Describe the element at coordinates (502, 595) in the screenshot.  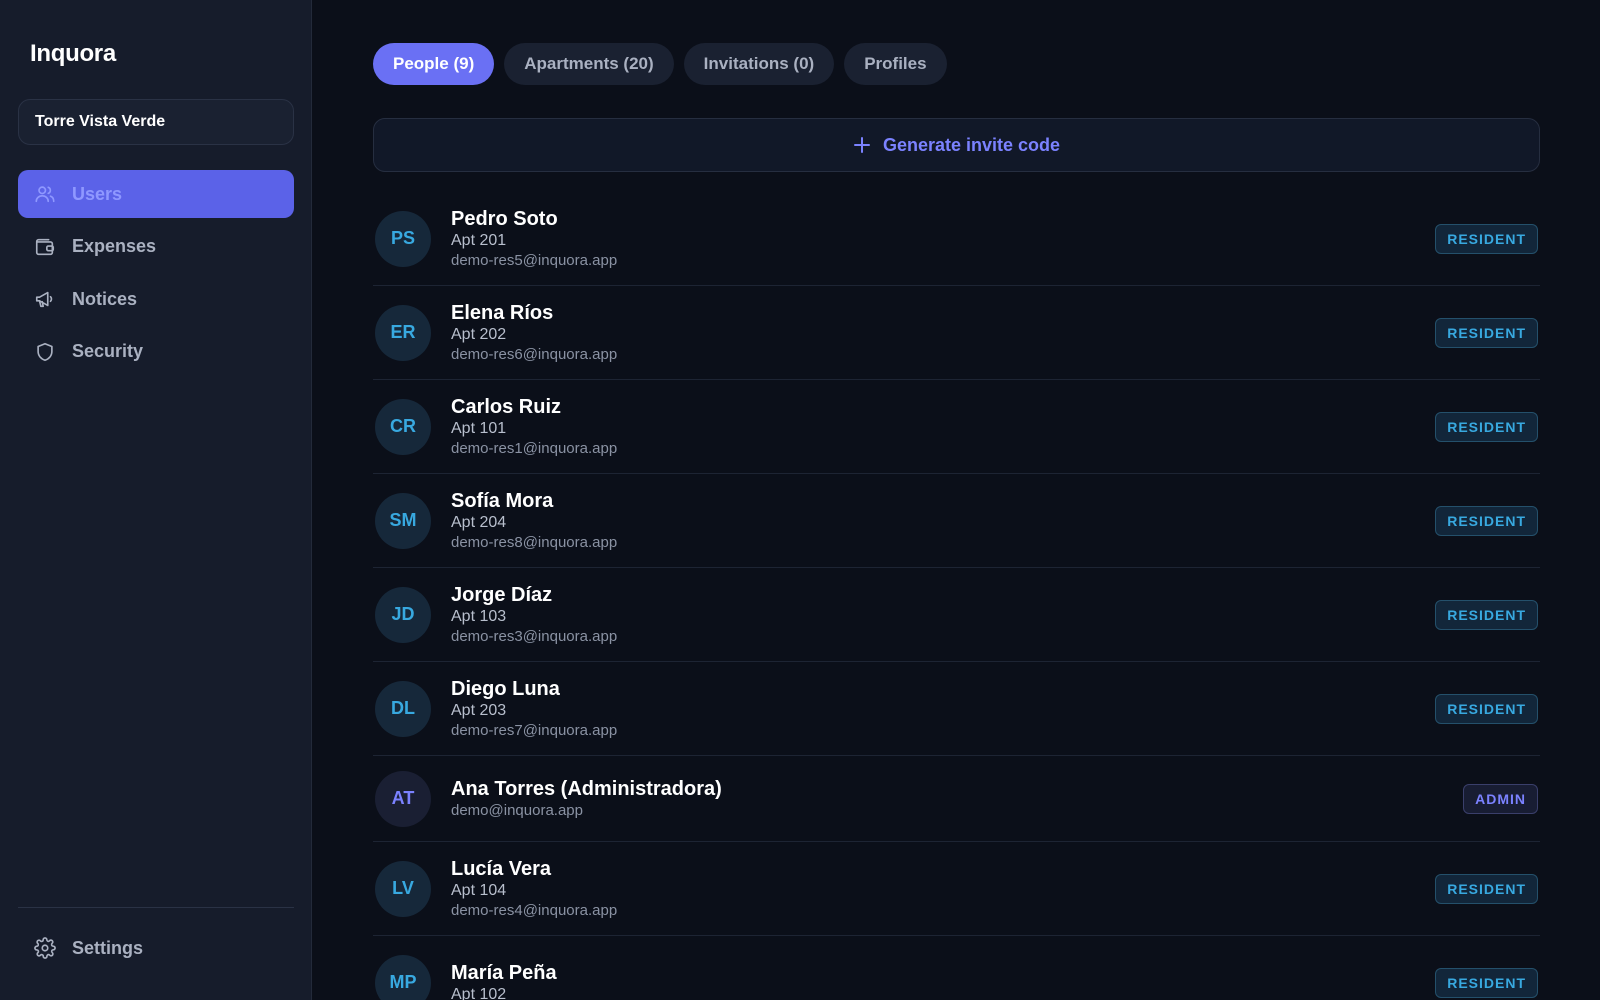
I see `person-name: Jorge Díaz` at that location.